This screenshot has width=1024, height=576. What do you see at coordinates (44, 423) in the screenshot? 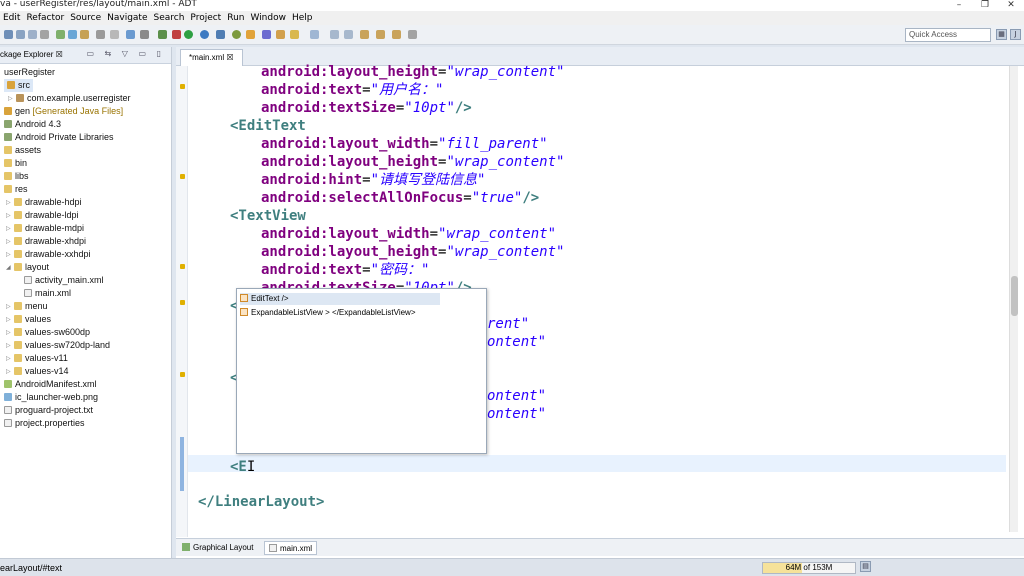
I see `tree-item-project-properties: project.properties` at bounding box center [44, 423].